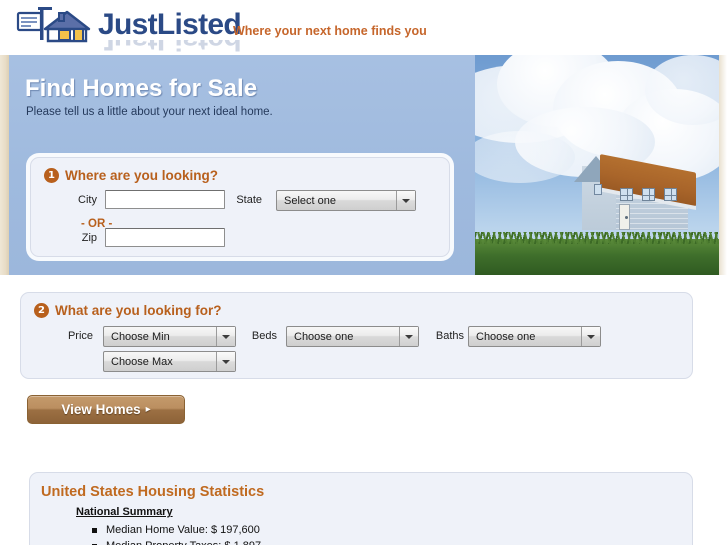 Image resolution: width=727 pixels, height=545 pixels. I want to click on house-illustration, so click(634, 189).